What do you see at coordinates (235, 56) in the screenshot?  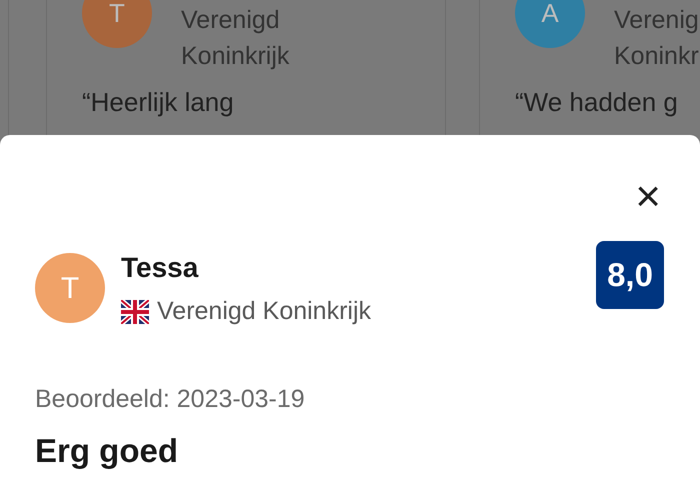 I see `reviewer-country: Koninkrijk` at bounding box center [235, 56].